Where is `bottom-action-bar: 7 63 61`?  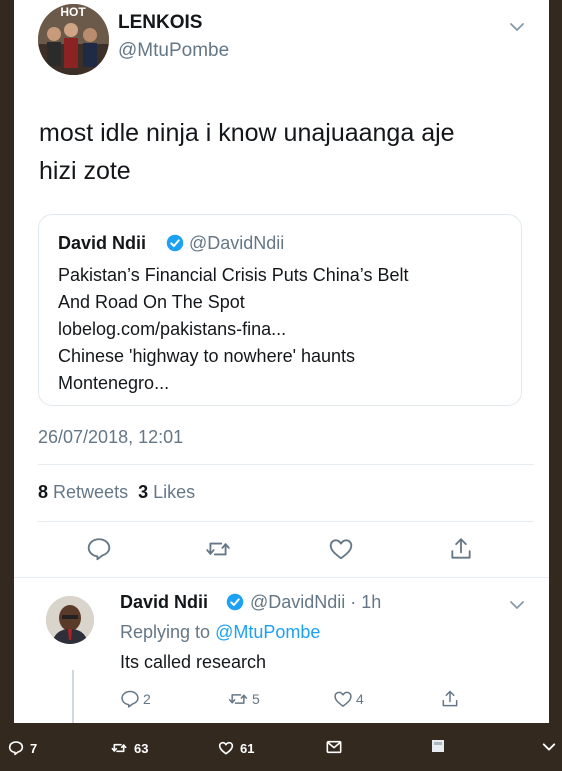 bottom-action-bar: 7 63 61 is located at coordinates (281, 747).